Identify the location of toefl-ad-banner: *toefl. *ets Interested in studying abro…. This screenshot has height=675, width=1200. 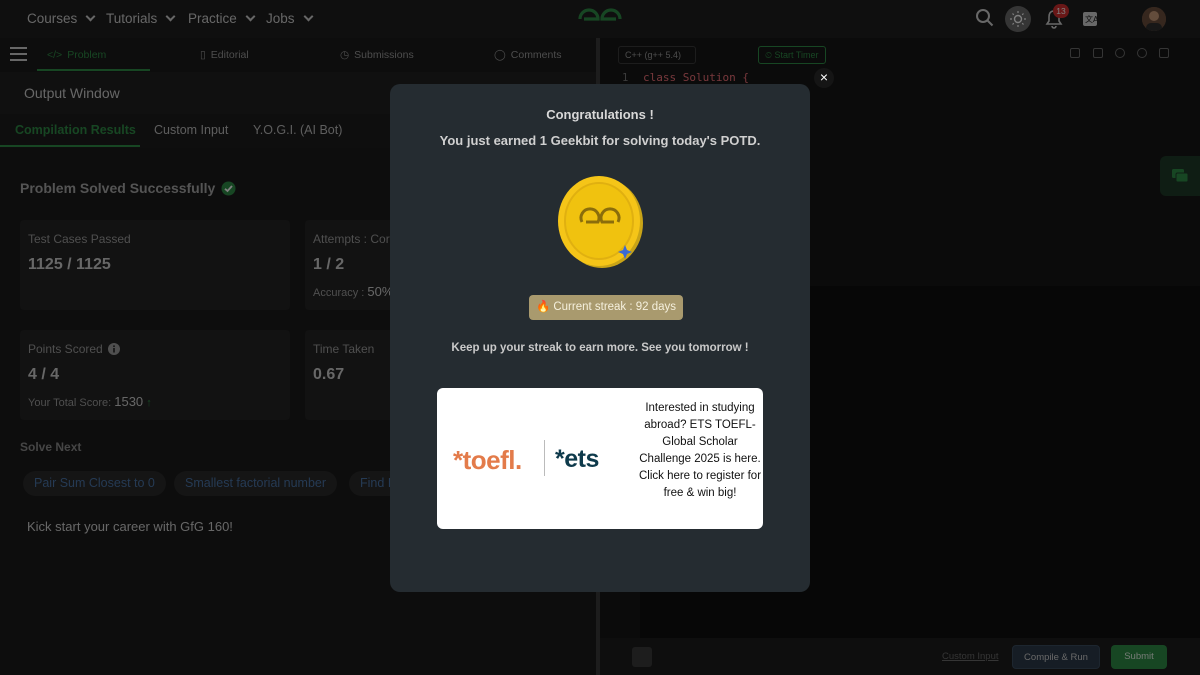
(600, 458).